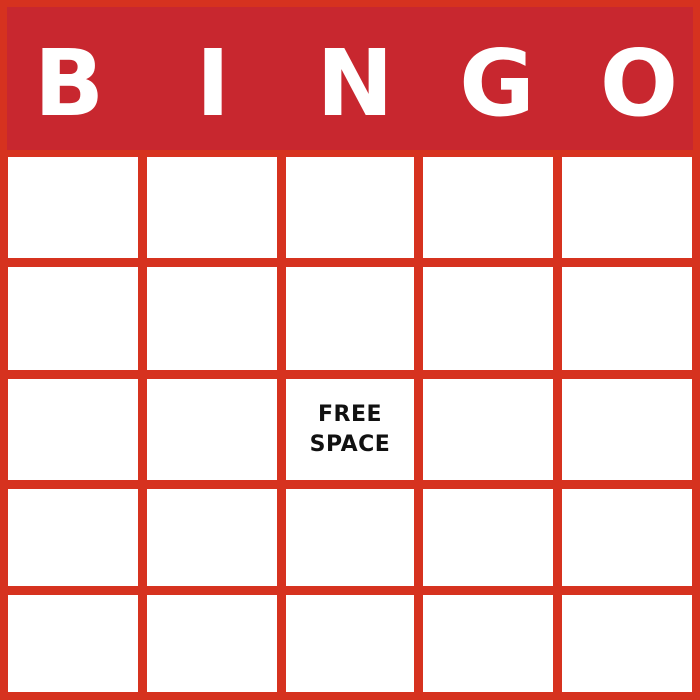 The height and width of the screenshot is (700, 700). I want to click on free-space-cell: FREE SPACE, so click(350, 429).